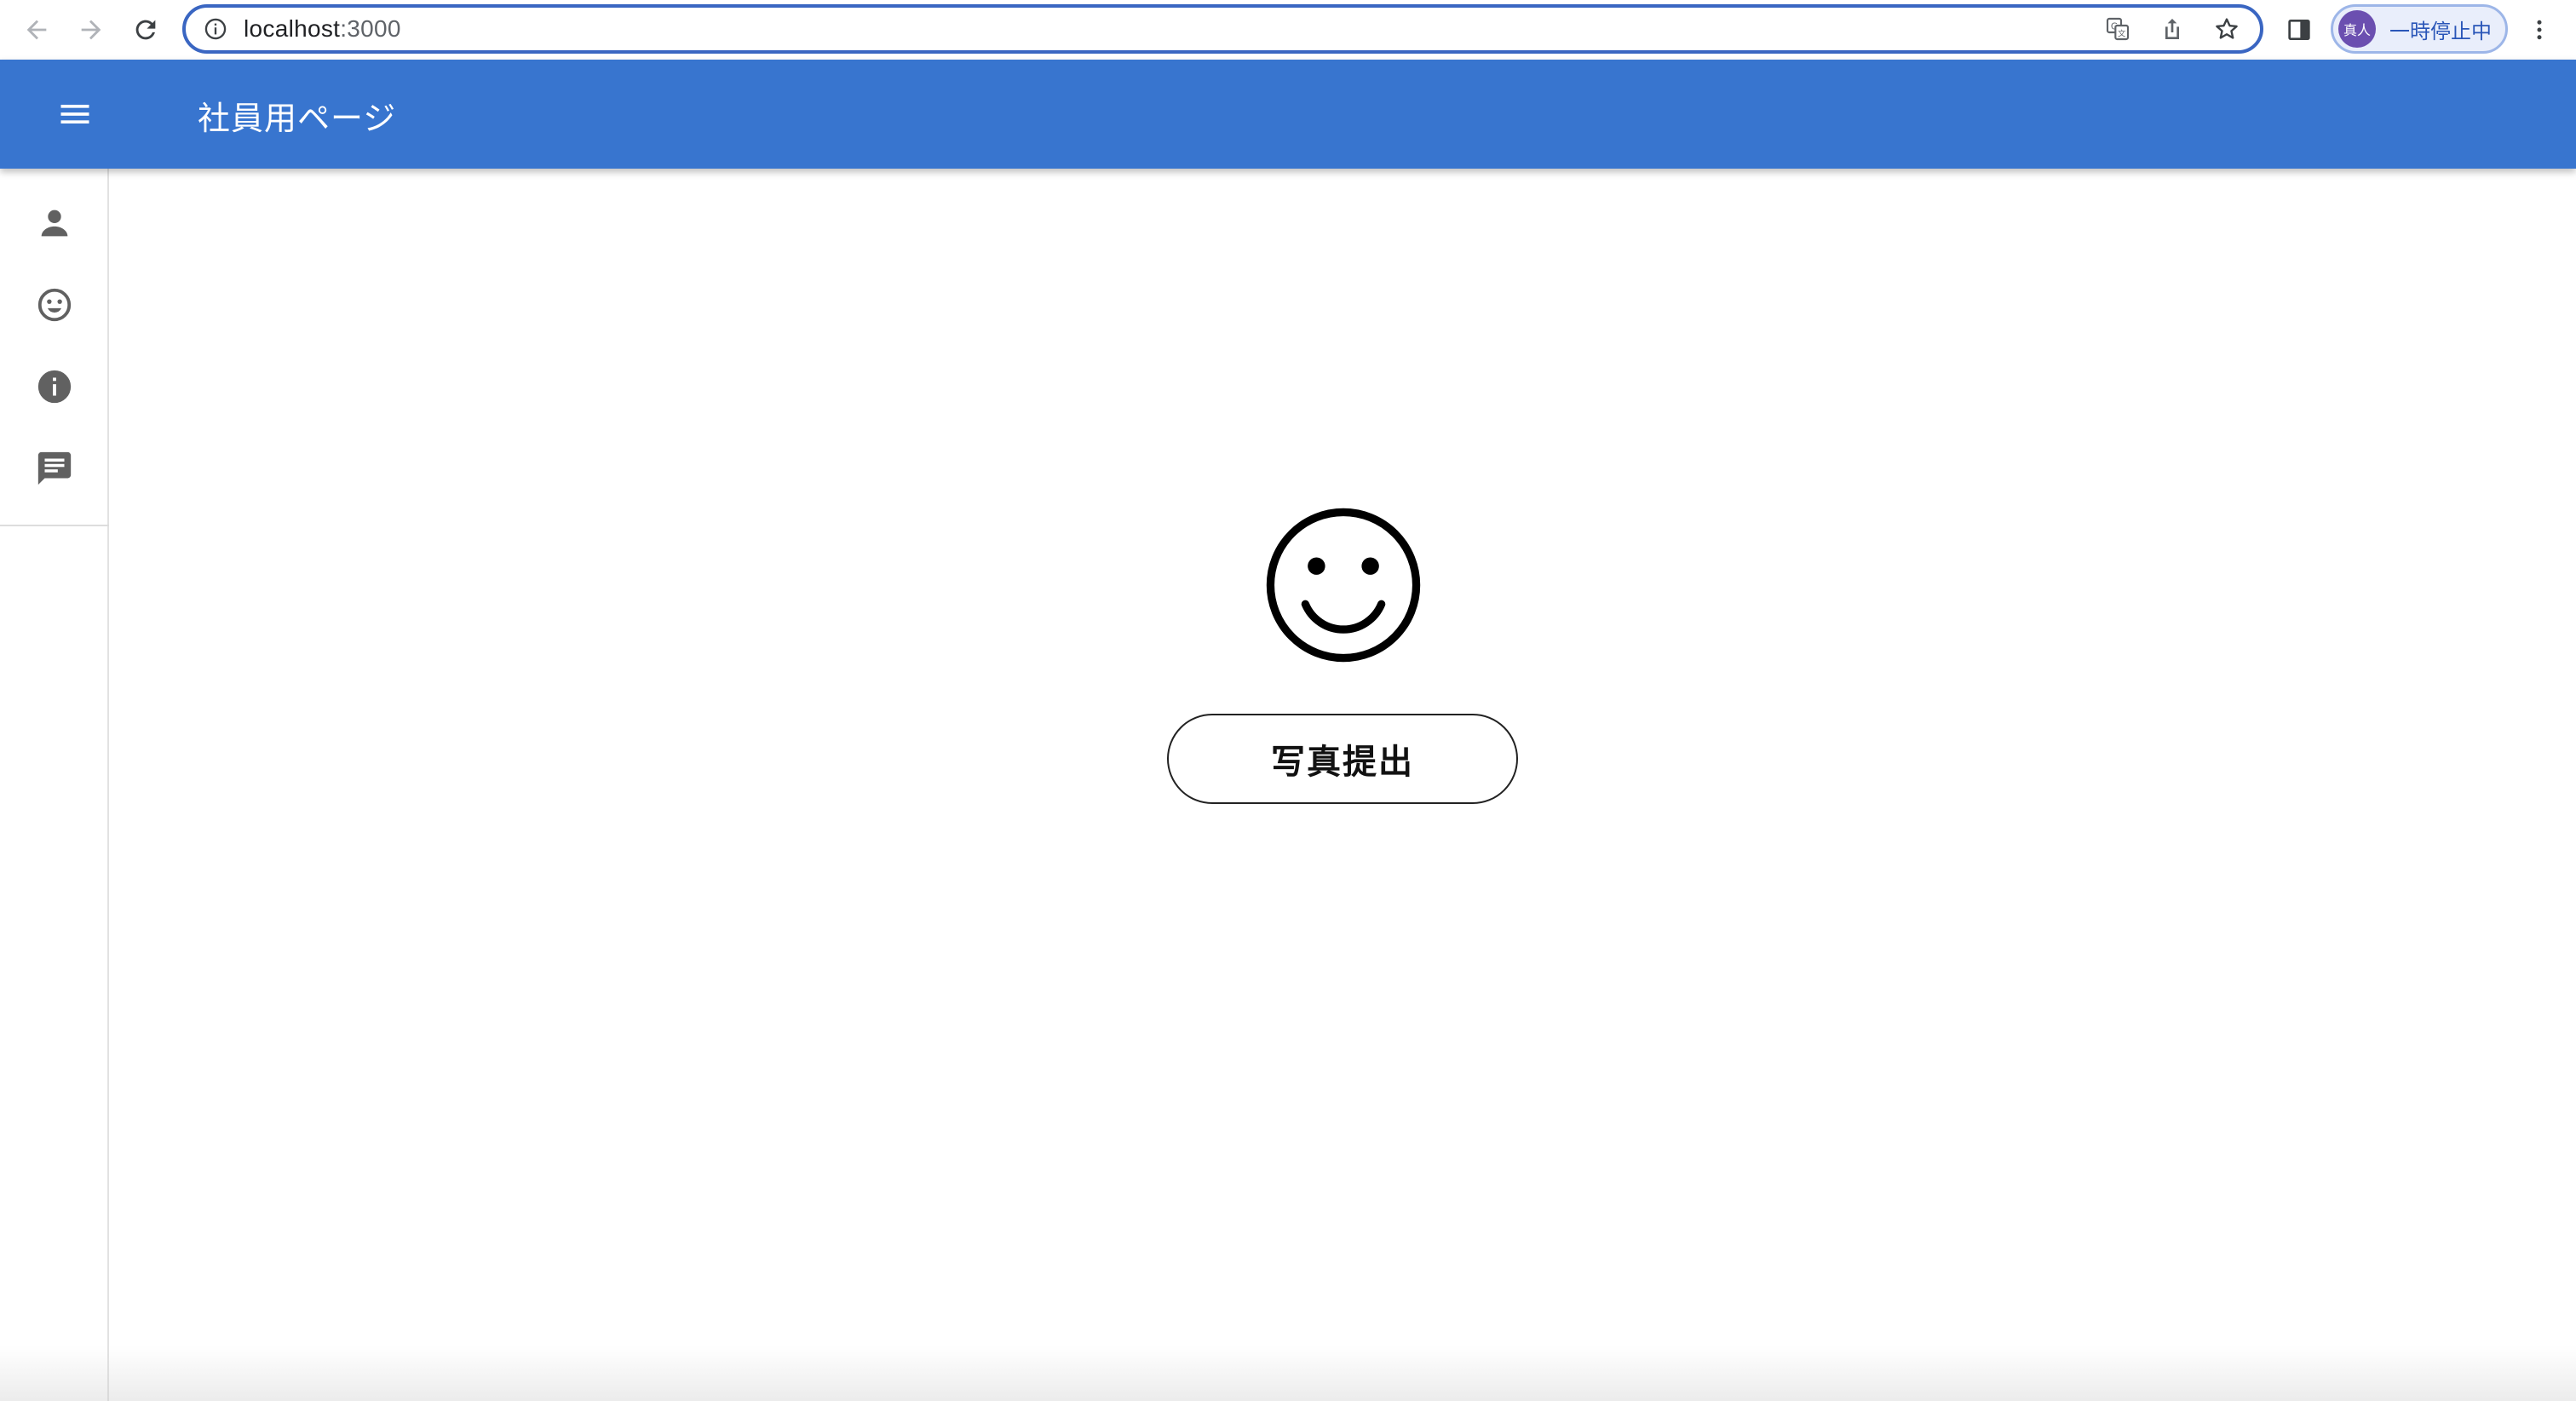  I want to click on share-button, so click(2172, 29).